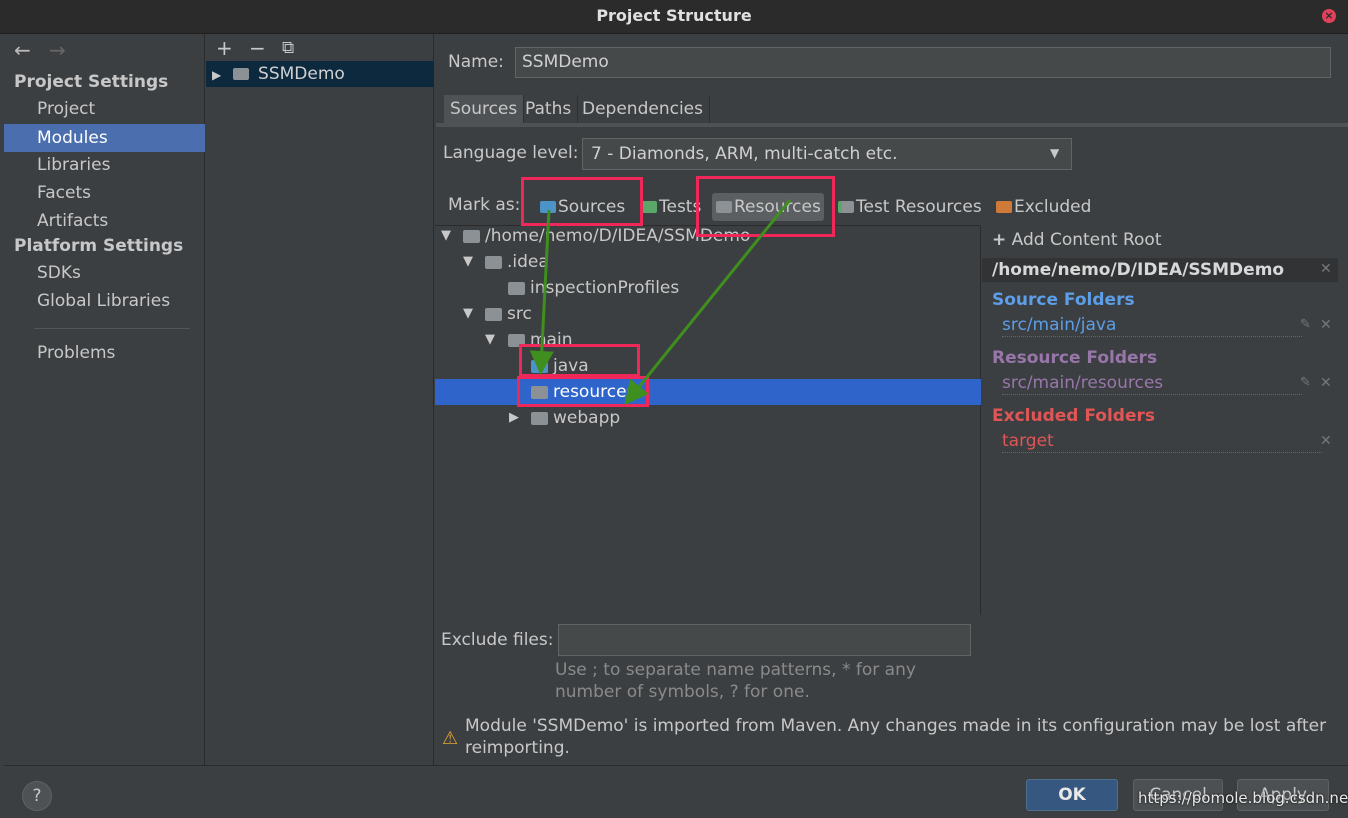  What do you see at coordinates (541, 292) in the screenshot?
I see `arrow-sources-to-java` at bounding box center [541, 292].